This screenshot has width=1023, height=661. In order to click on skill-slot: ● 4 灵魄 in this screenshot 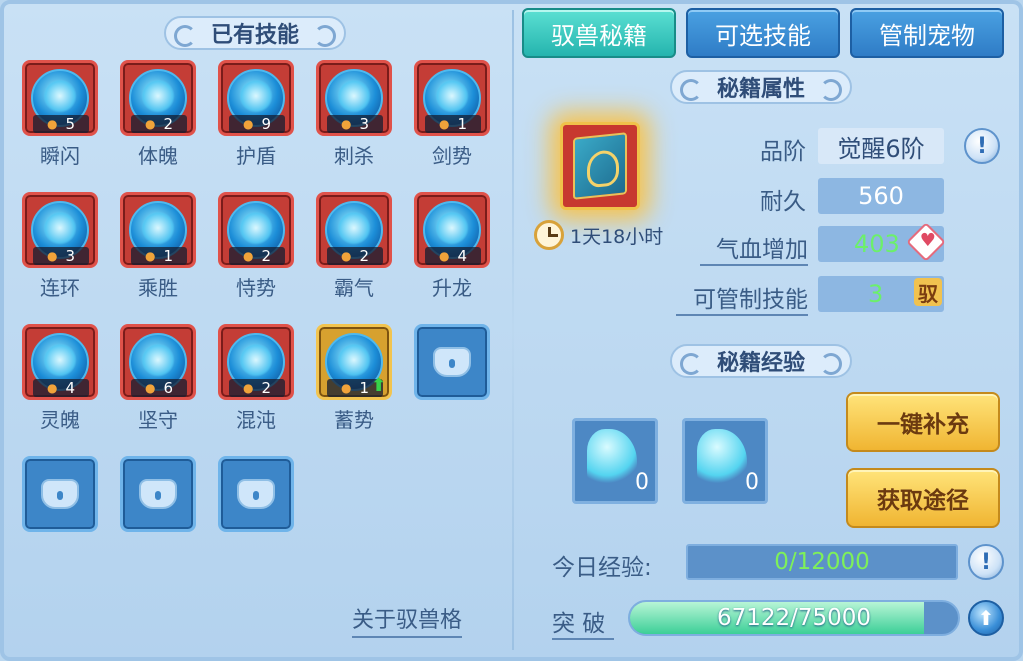, I will do `click(60, 378)`.